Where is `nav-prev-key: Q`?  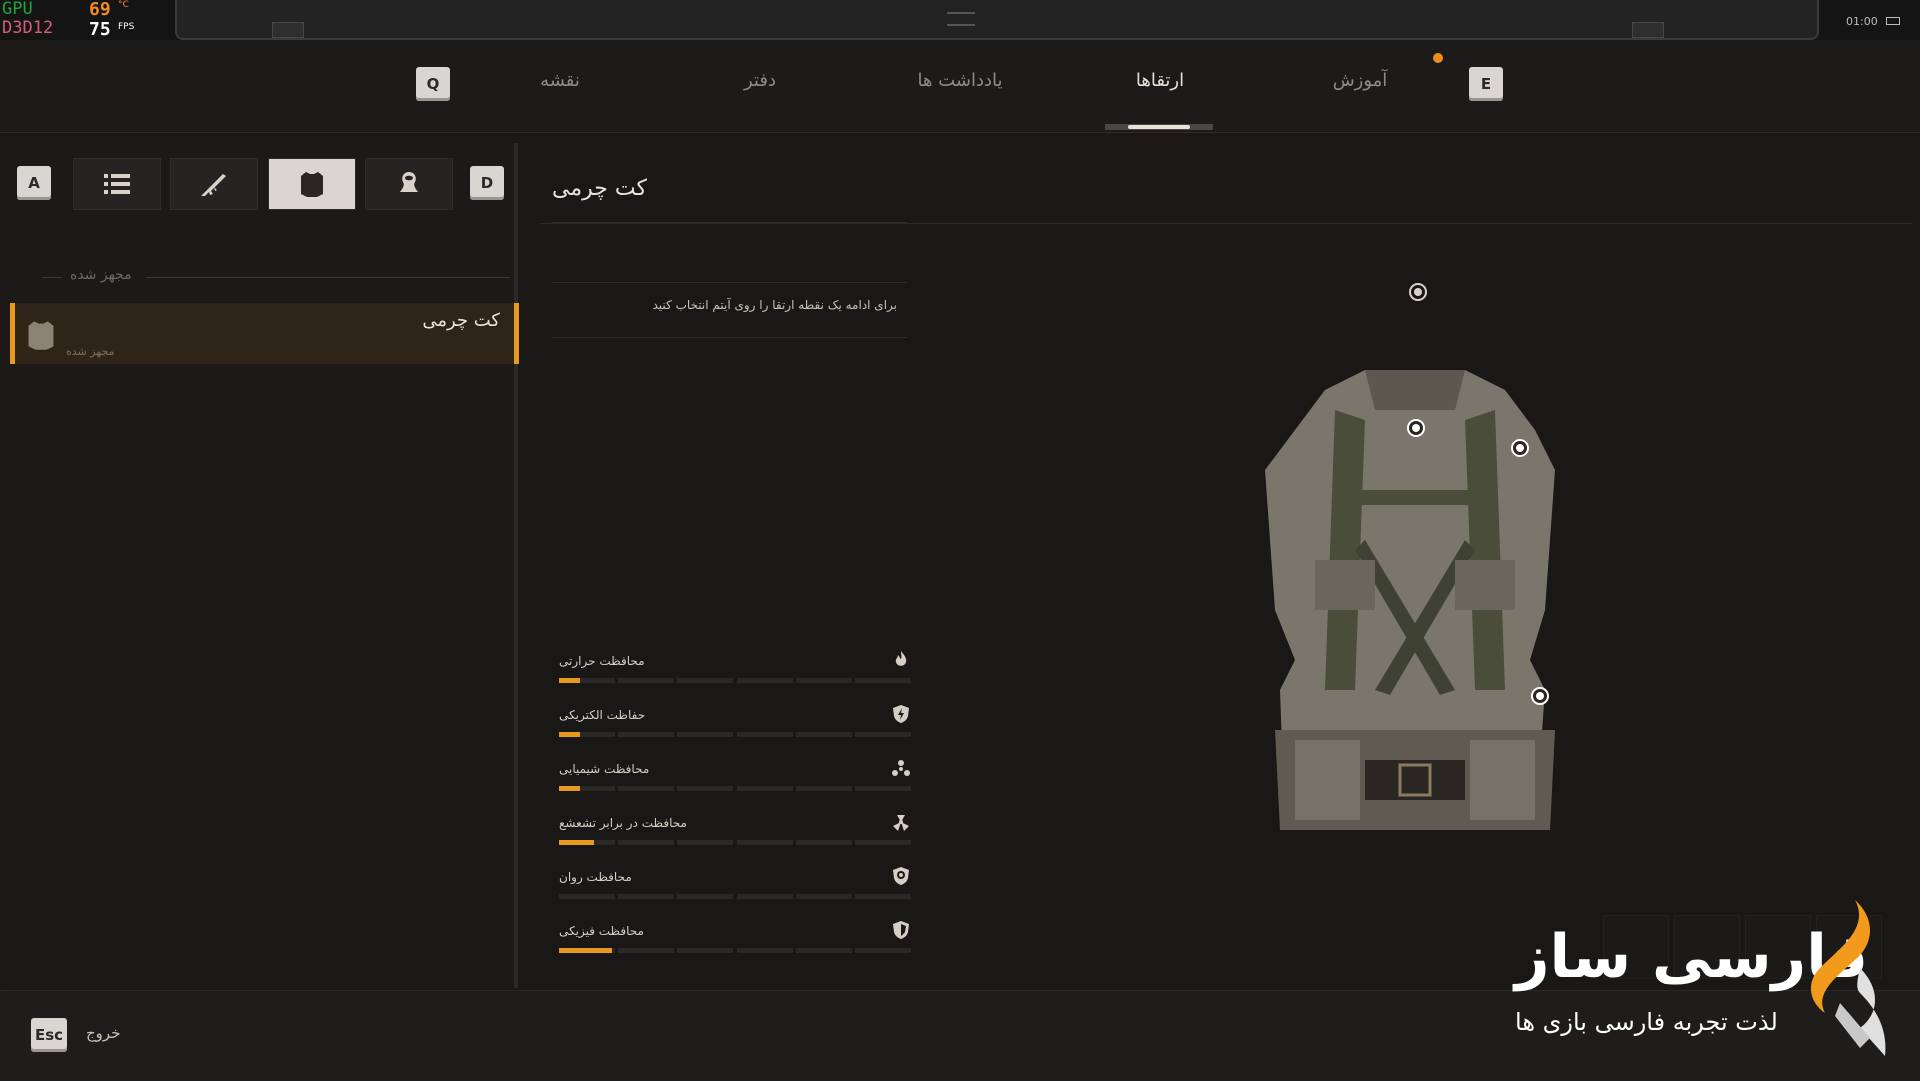 nav-prev-key: Q is located at coordinates (433, 84).